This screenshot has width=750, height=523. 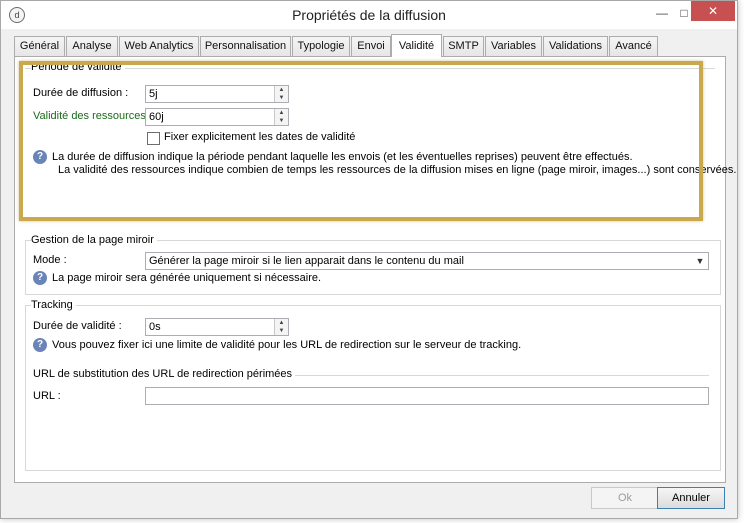 I want to click on chevron-down-icon: ▼, so click(x=700, y=261).